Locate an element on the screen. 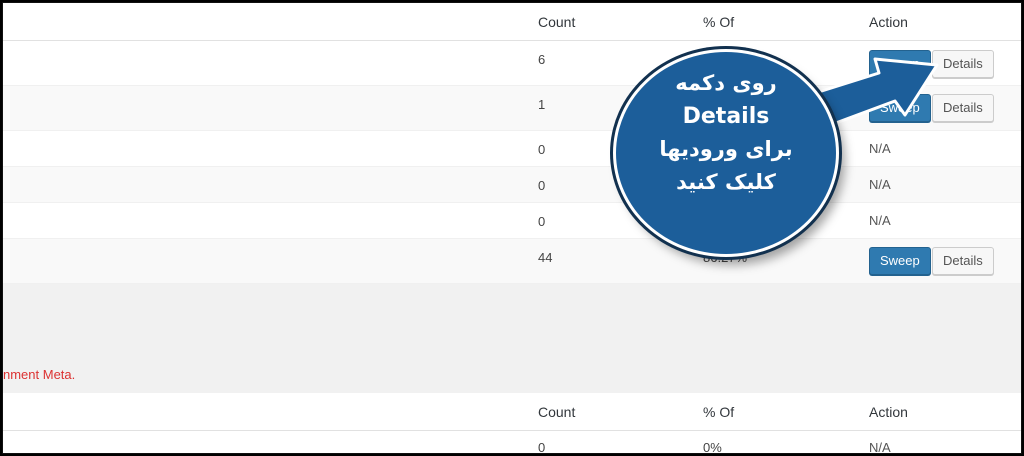 The image size is (1024, 456). callout-arrow-icon is located at coordinates (873, 93).